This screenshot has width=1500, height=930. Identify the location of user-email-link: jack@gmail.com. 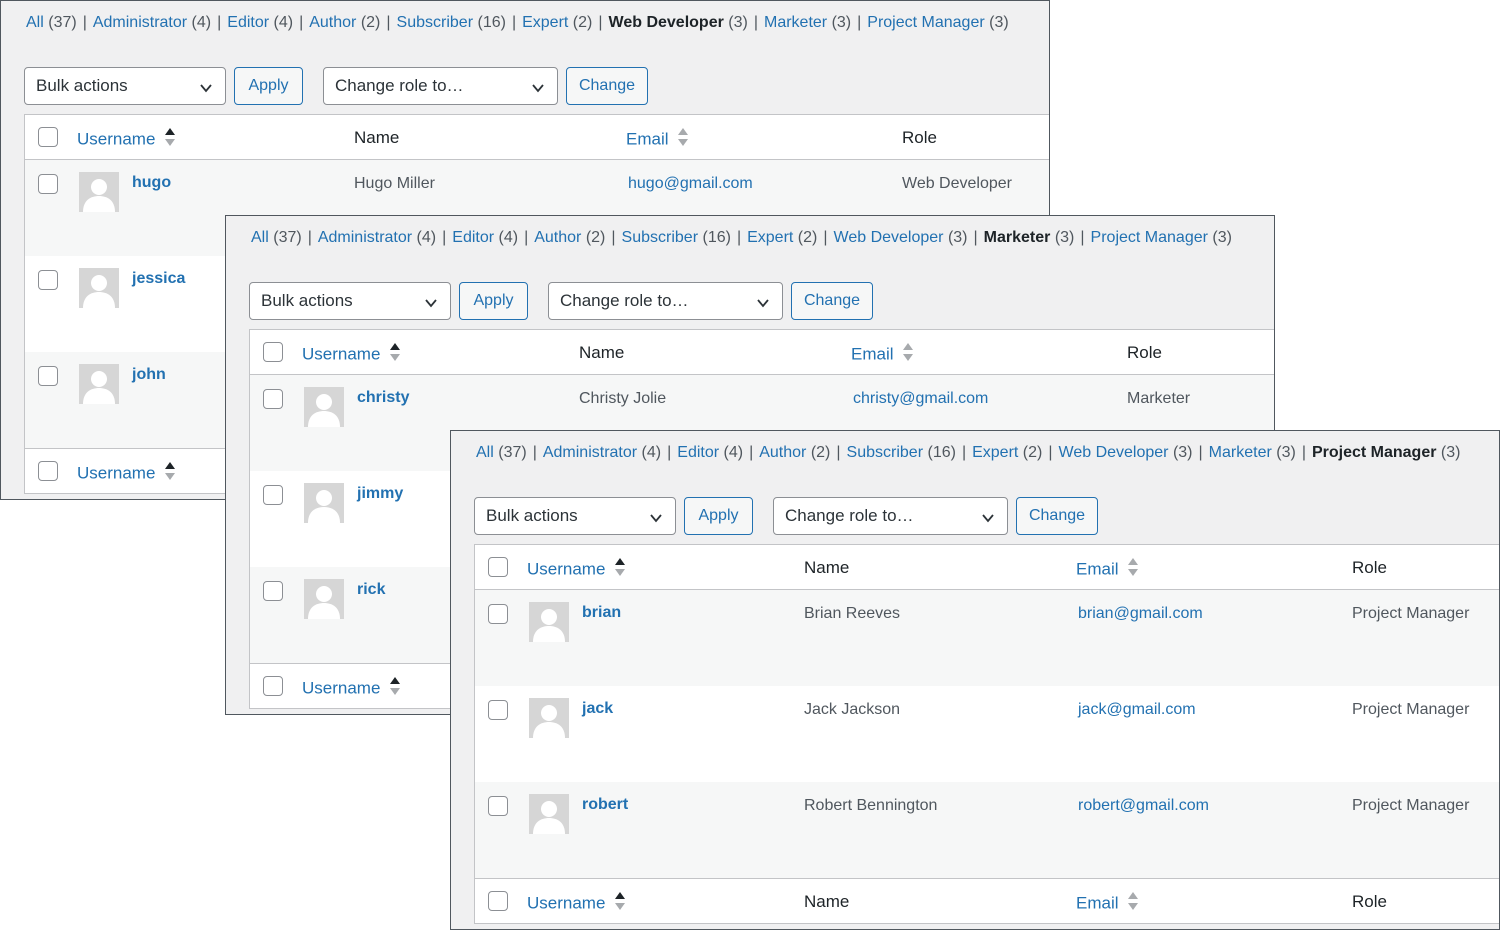
(1137, 710).